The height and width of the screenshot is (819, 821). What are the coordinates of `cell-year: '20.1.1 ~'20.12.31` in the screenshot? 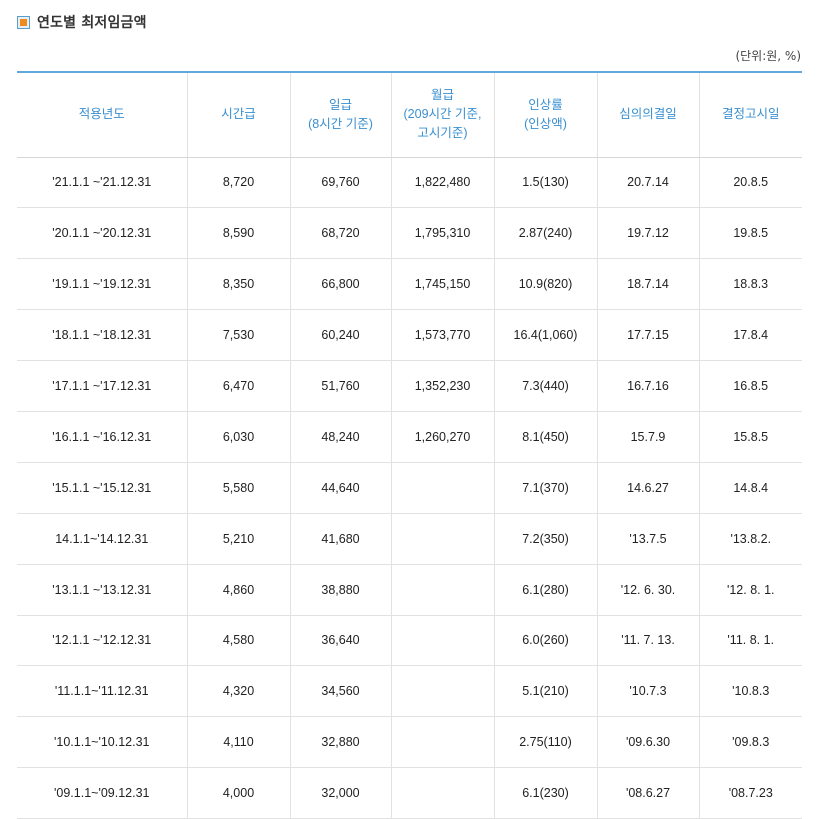 It's located at (102, 233).